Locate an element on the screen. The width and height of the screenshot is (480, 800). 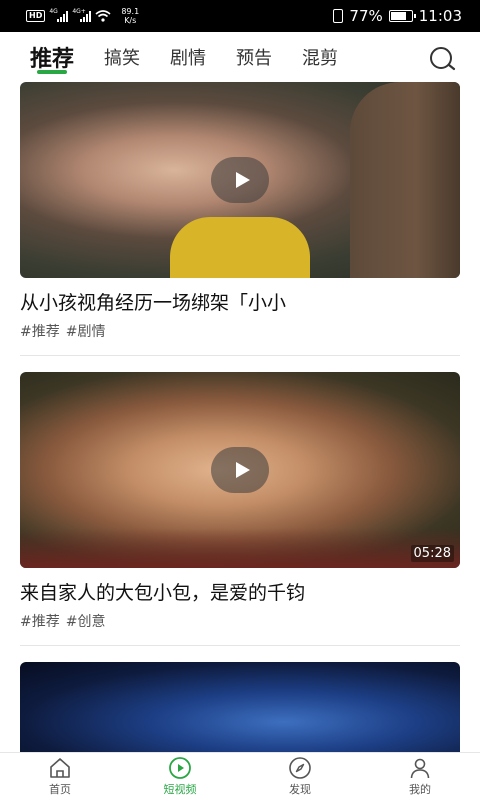
video-duration: 15:05 is located at coordinates (432, 263).